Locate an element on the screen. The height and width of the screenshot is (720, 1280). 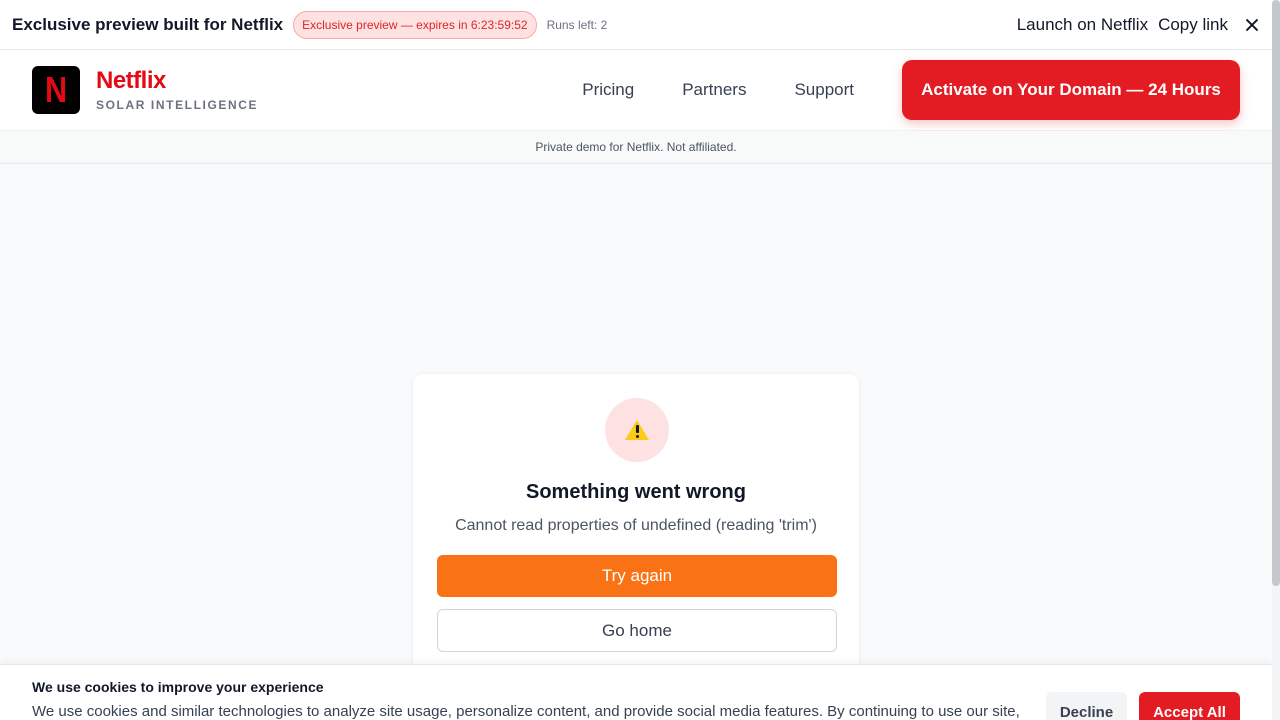
preview-actions: Launch on Netflix Copy link is located at coordinates (1138, 25).